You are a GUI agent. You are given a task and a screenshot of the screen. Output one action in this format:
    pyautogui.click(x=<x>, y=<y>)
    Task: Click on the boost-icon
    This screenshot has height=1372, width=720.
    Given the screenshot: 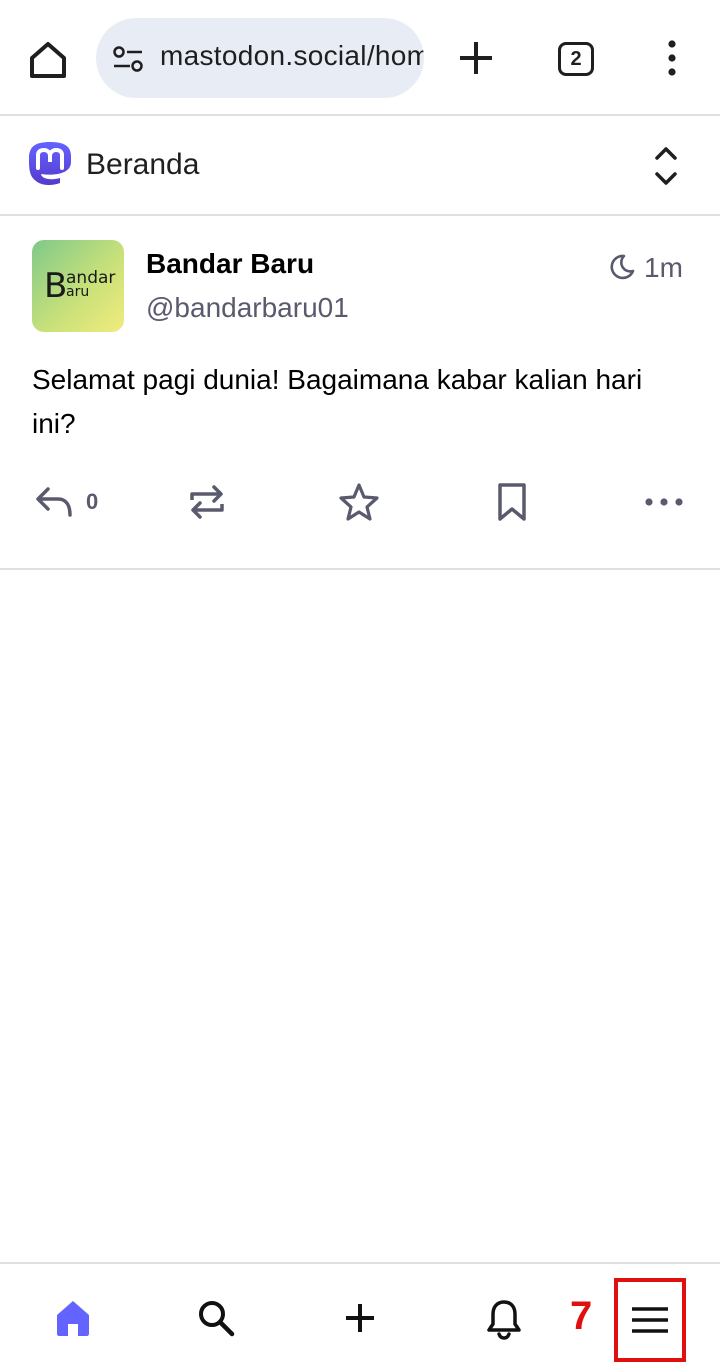 What is the action you would take?
    pyautogui.click(x=207, y=502)
    